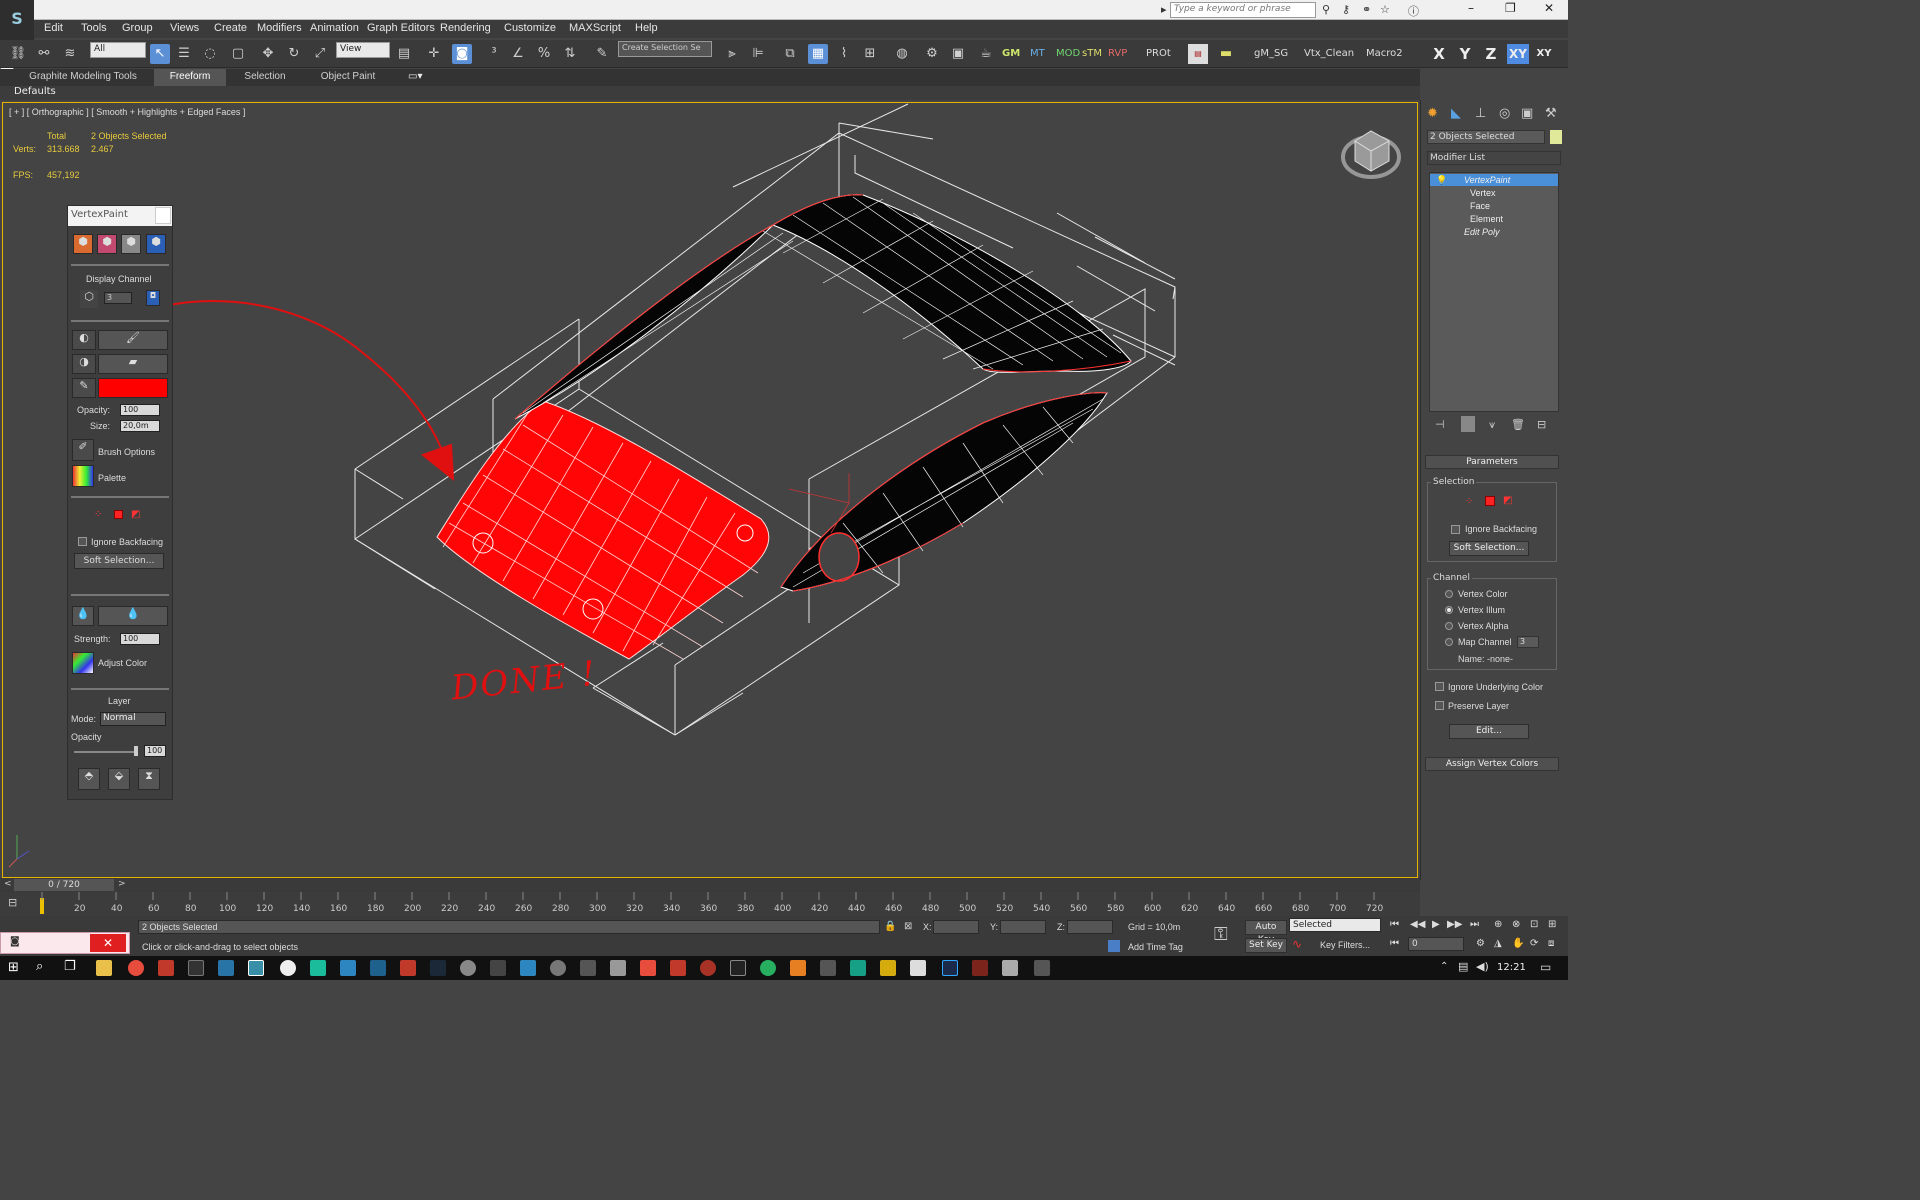 This screenshot has width=1920, height=1200. Describe the element at coordinates (210, 54) in the screenshot. I see `selection-region-icon: ◌` at that location.